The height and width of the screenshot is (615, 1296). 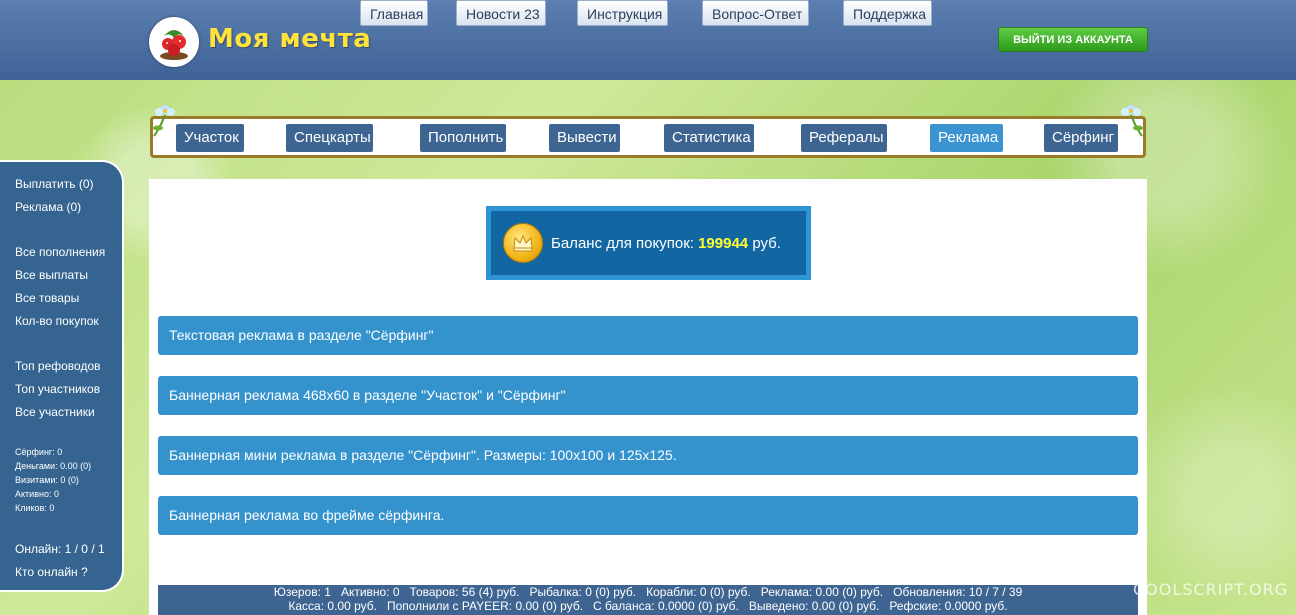 What do you see at coordinates (329, 138) in the screenshot?
I see `menu-special-cards: Спецкарты` at bounding box center [329, 138].